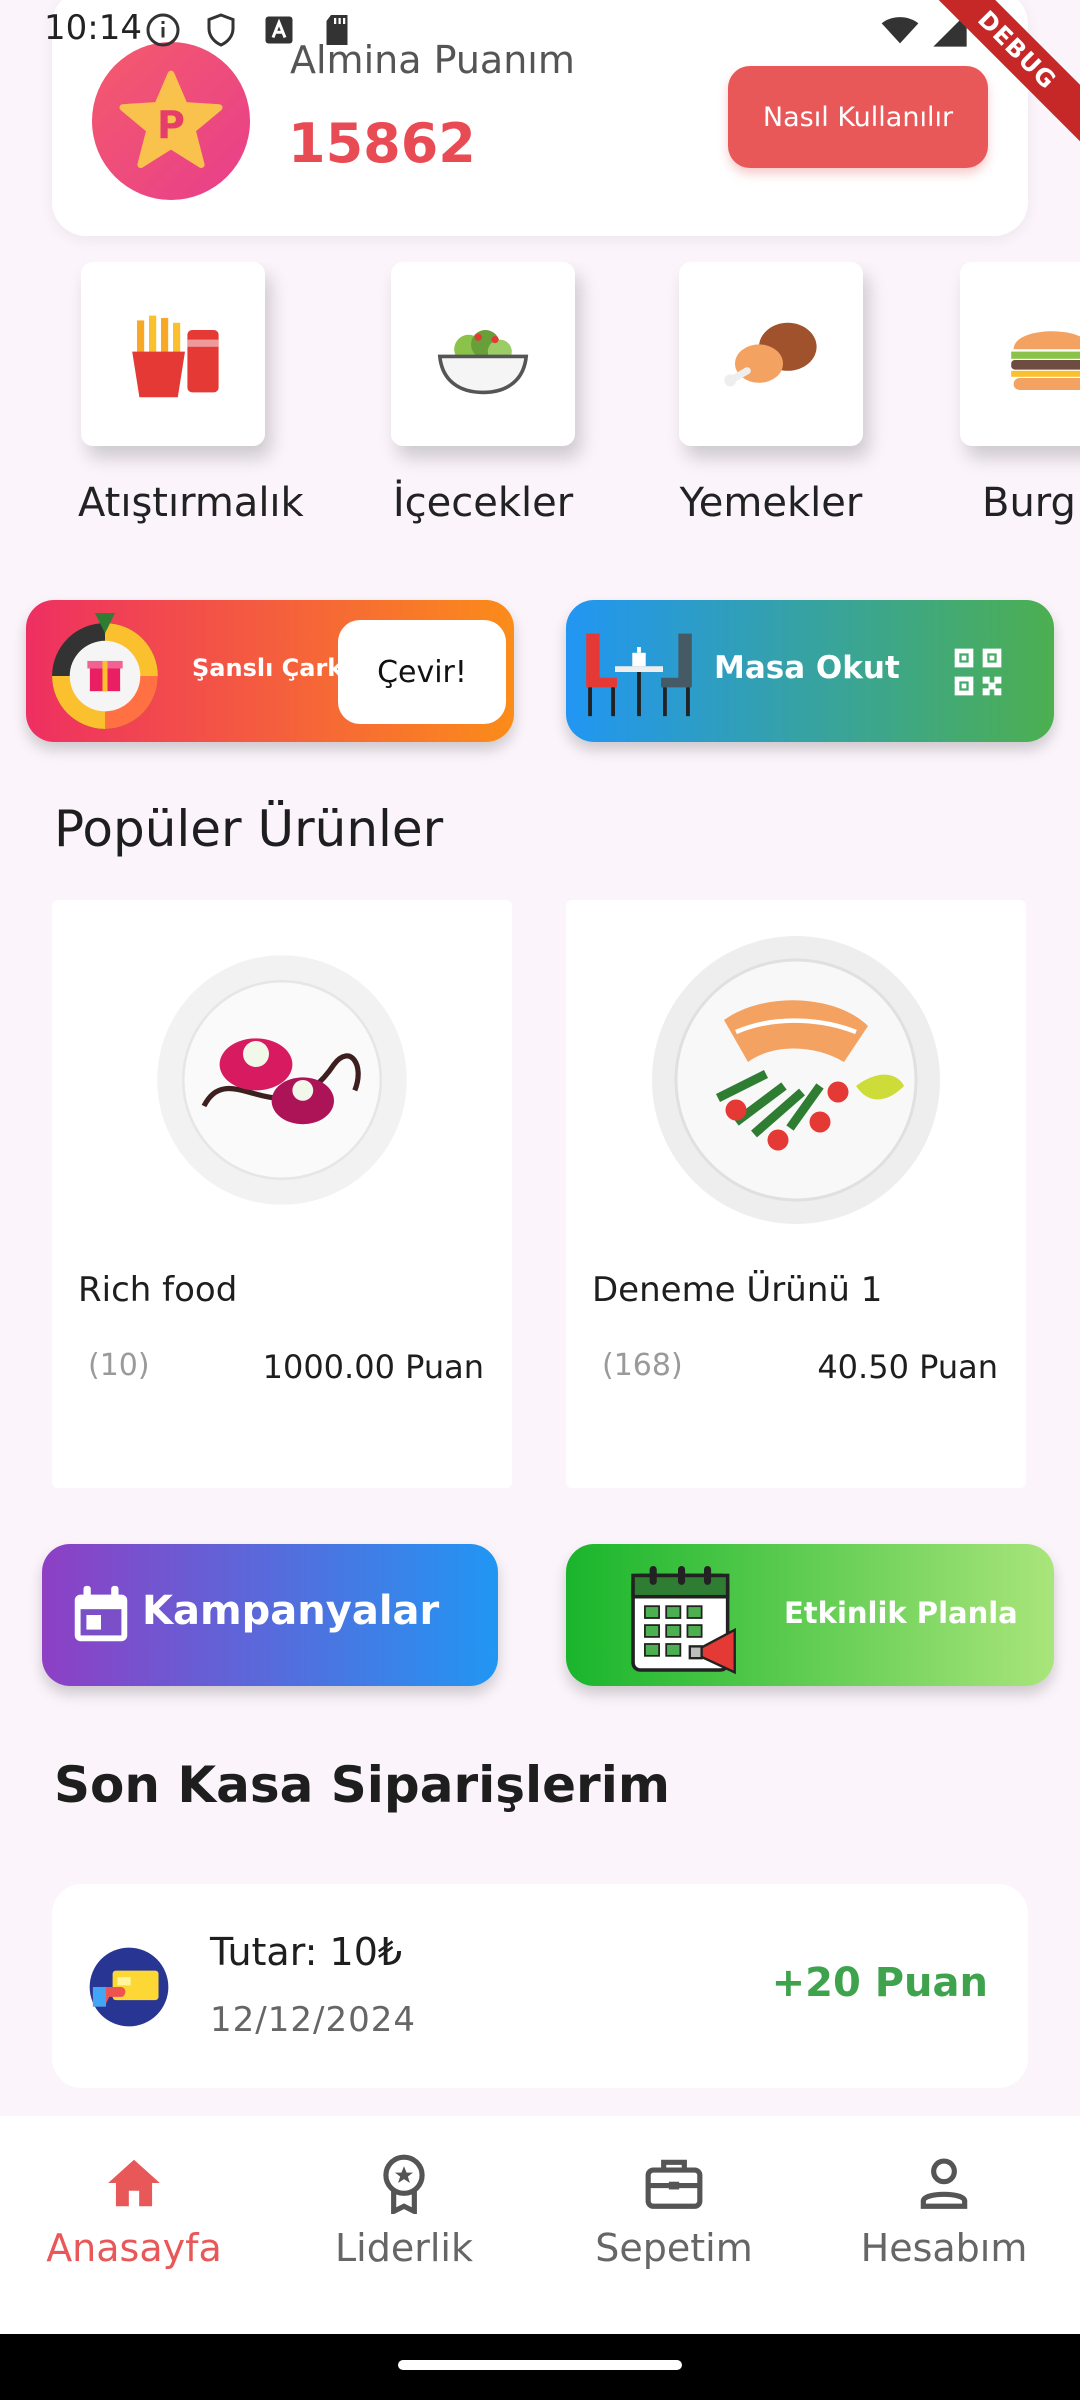  Describe the element at coordinates (279, 30) in the screenshot. I see `font-icon` at that location.